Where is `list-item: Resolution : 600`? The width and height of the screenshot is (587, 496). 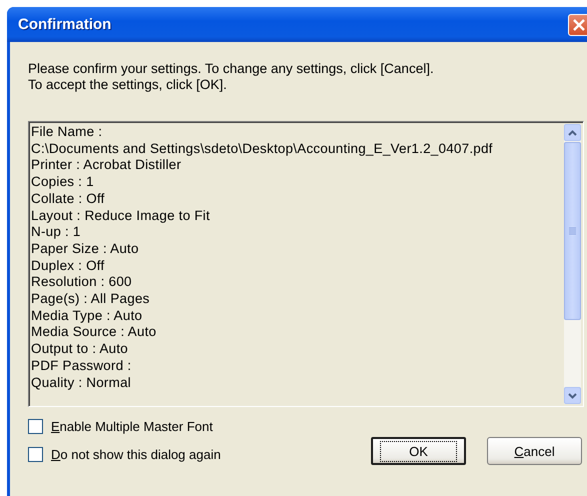 list-item: Resolution : 600 is located at coordinates (82, 283).